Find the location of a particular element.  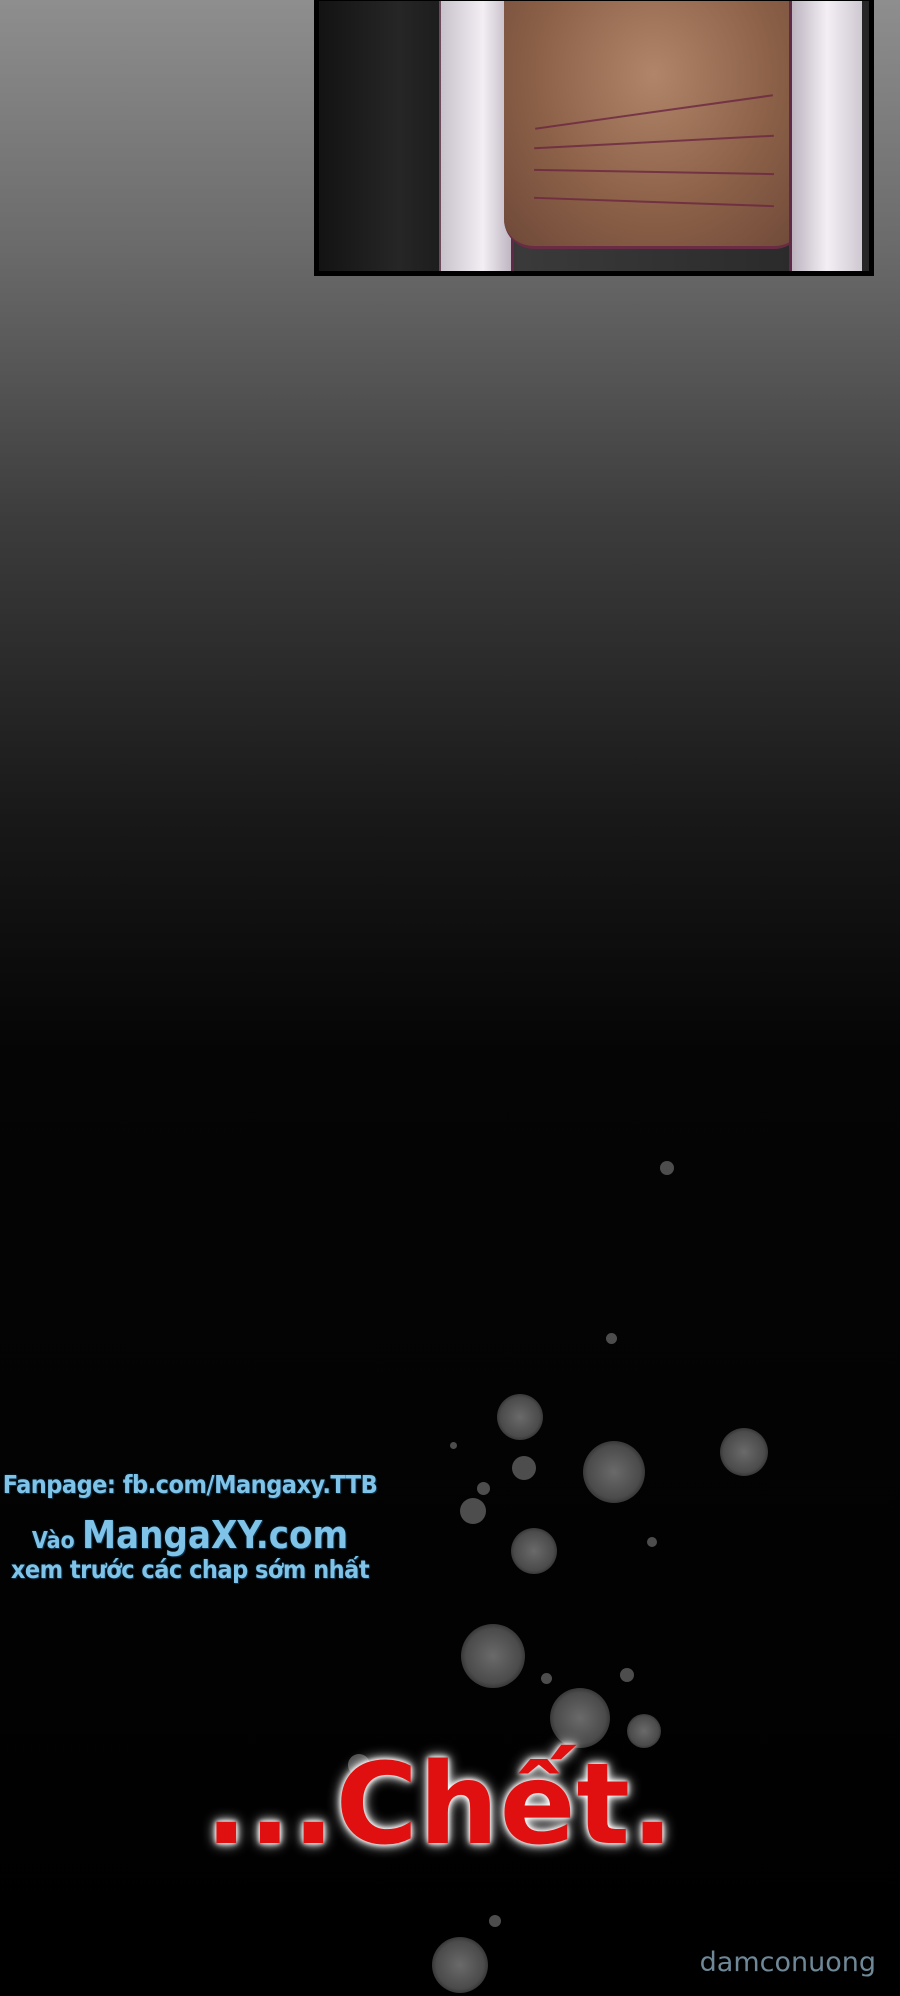

watermark: damconuong is located at coordinates (787, 1962).